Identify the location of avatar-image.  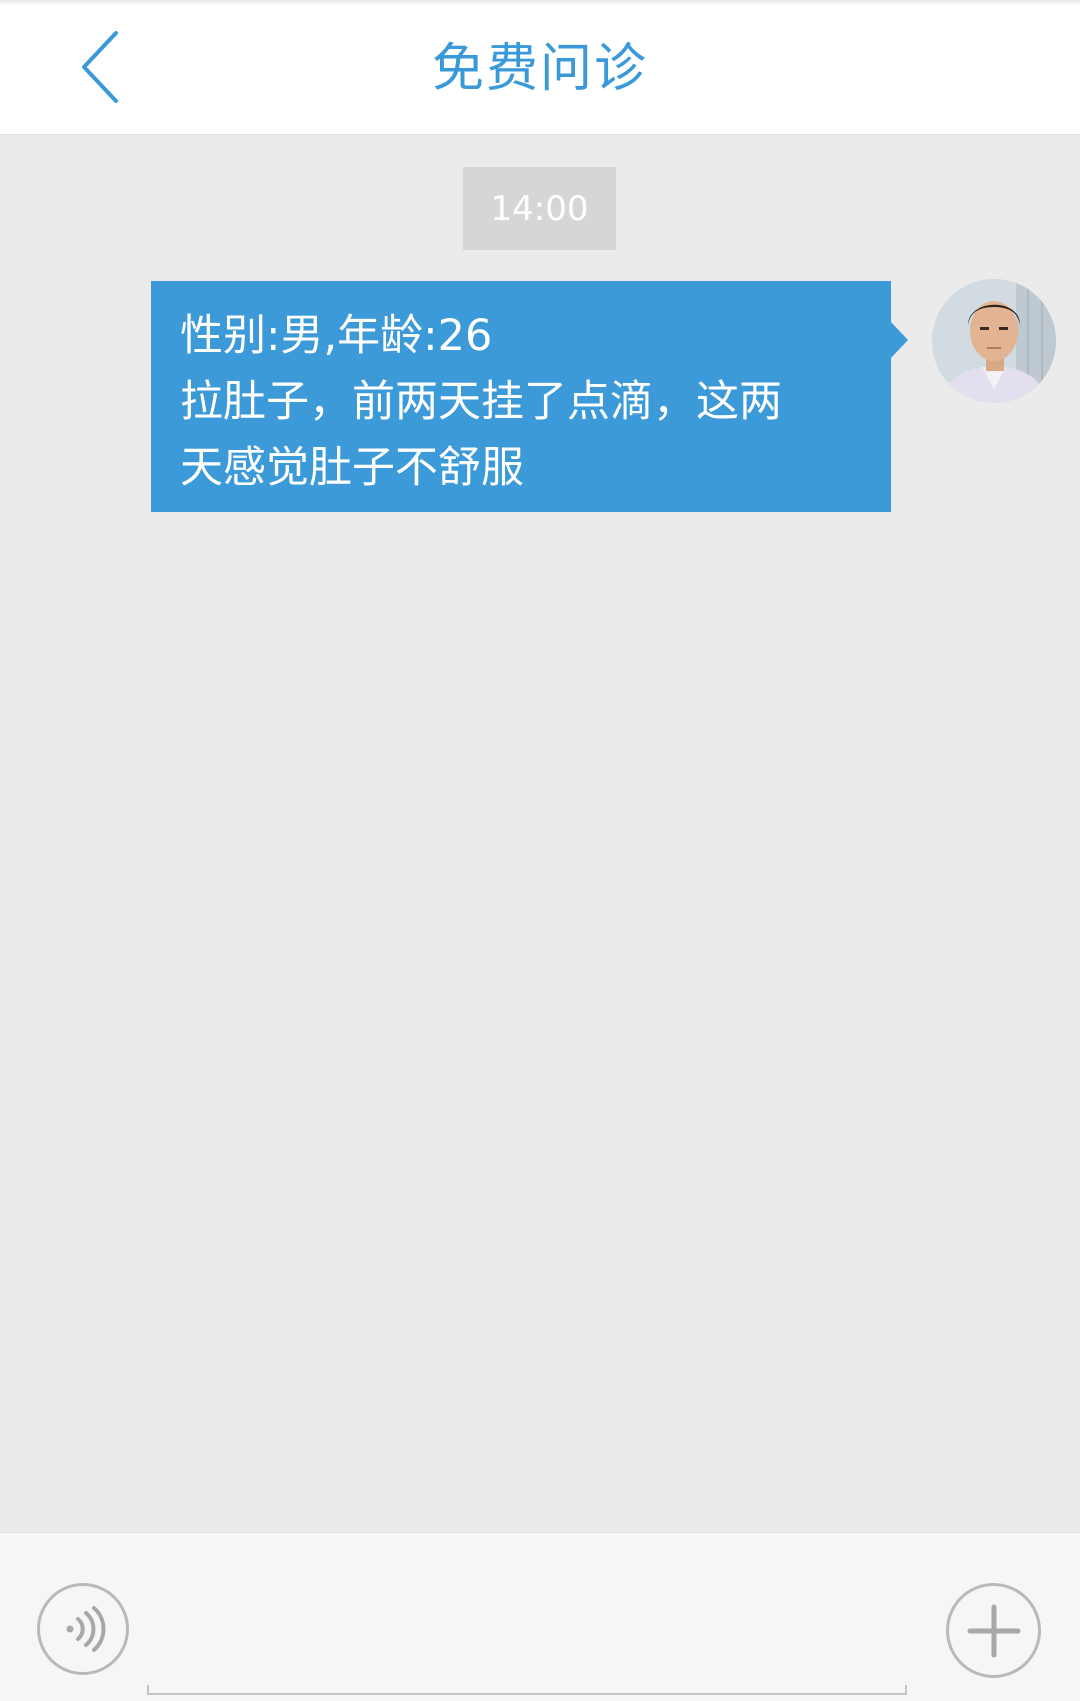
(994, 341).